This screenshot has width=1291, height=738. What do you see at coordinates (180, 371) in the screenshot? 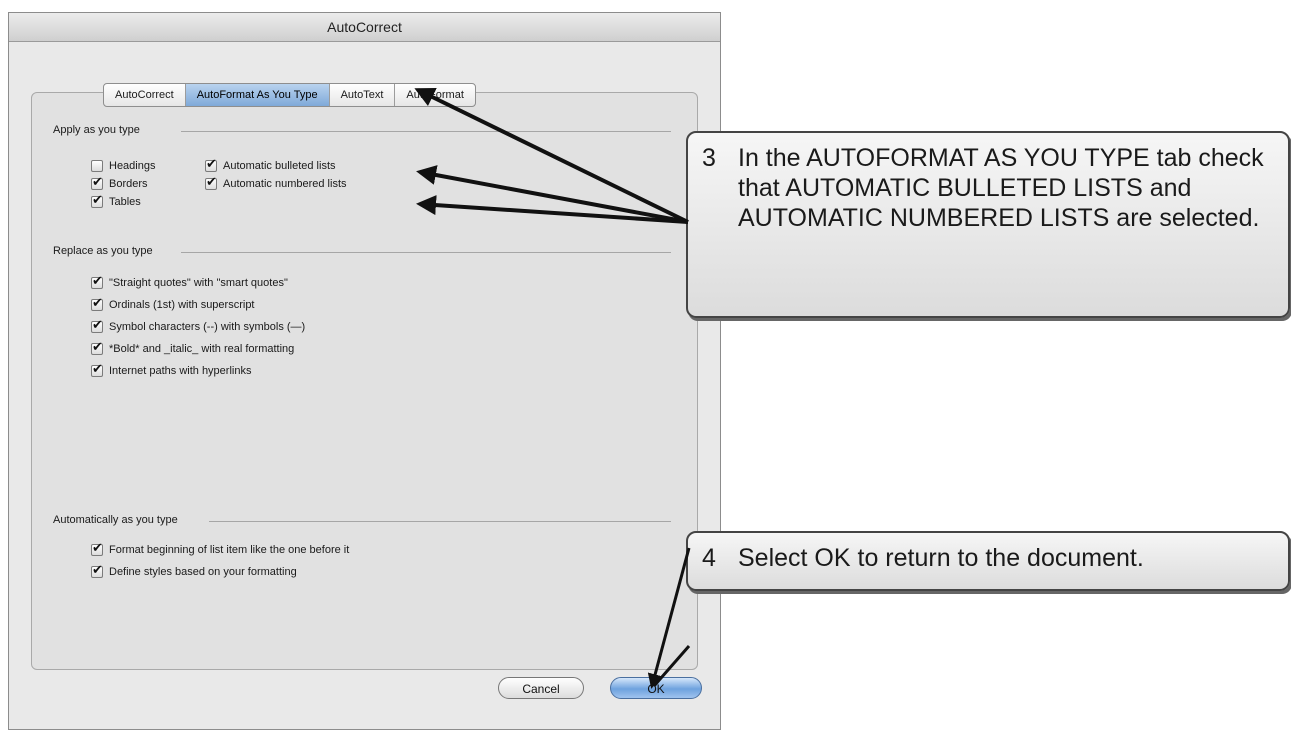
I see `checkbox-label: Internet paths with hyperlinks` at bounding box center [180, 371].